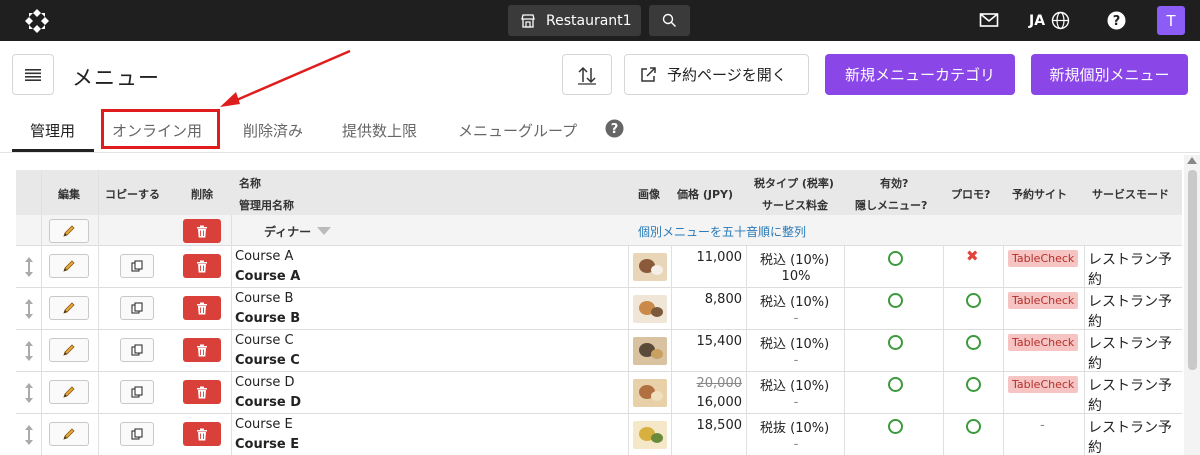  Describe the element at coordinates (722, 231) in the screenshot. I see `sort-alphabetical-link: 個別メニューを五十音順に整列` at that location.